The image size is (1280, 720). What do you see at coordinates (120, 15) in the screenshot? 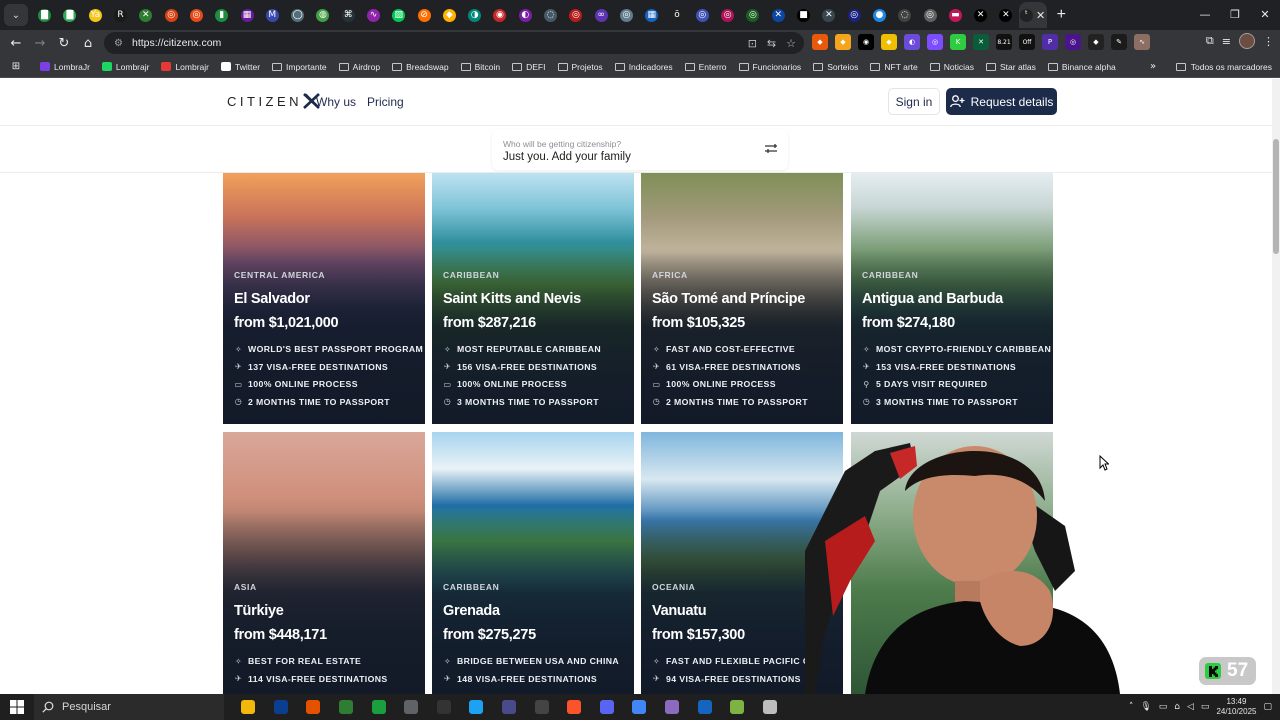
I see `browser-tab: R` at bounding box center [120, 15].